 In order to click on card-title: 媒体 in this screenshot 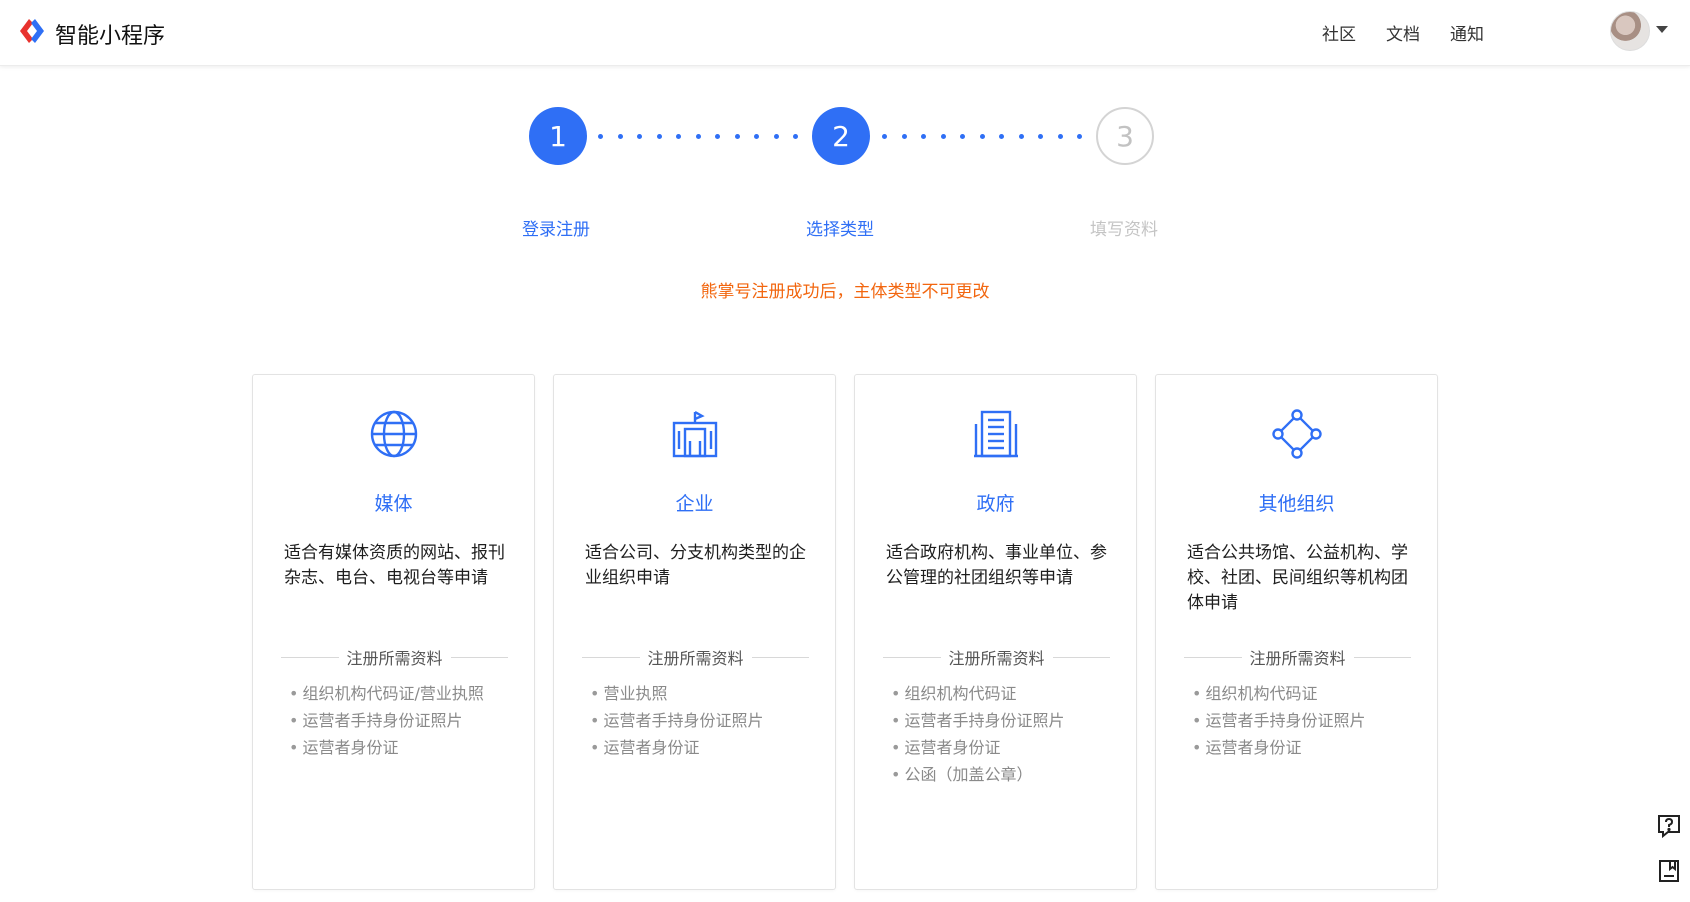, I will do `click(393, 504)`.